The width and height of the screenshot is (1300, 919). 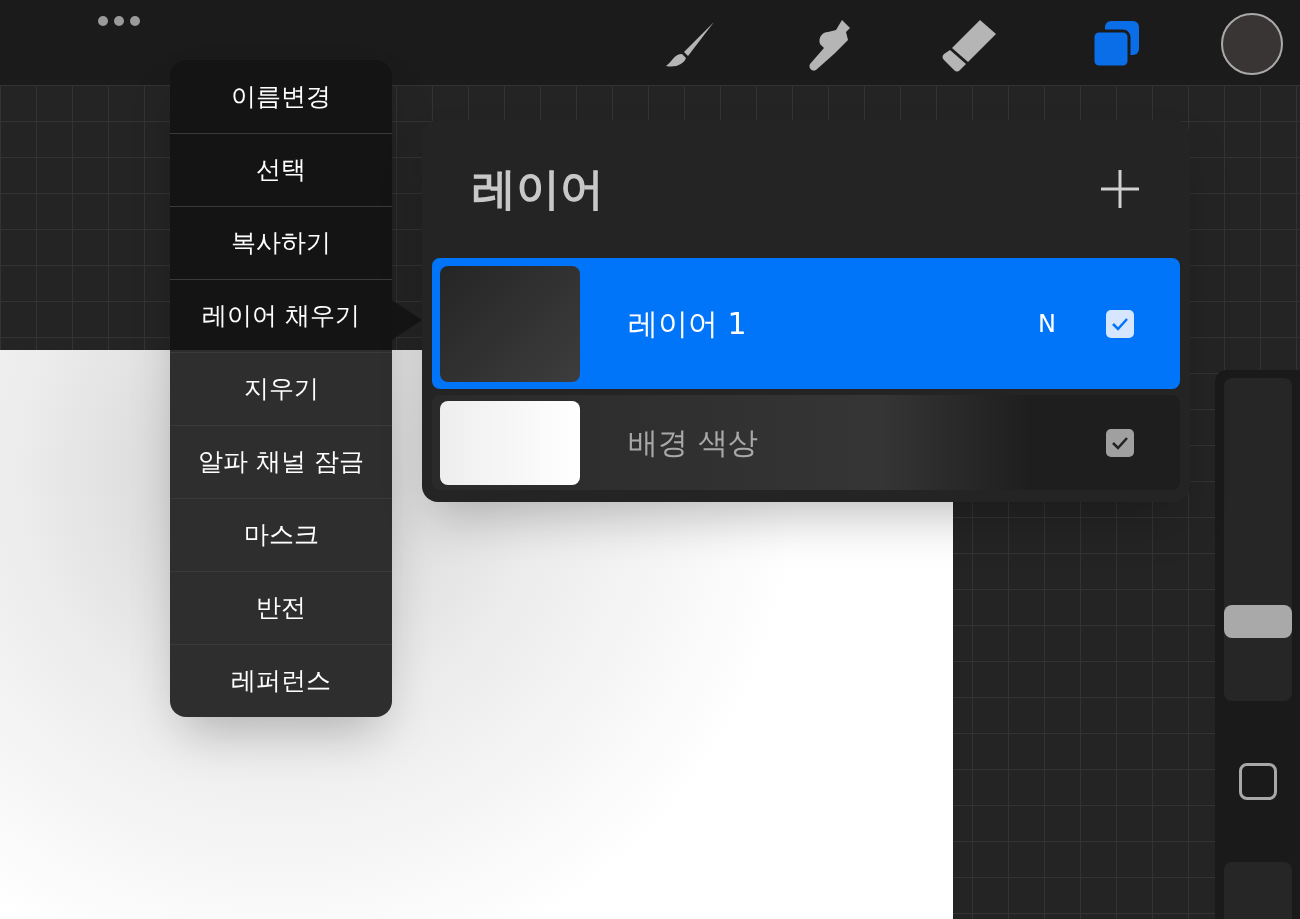 I want to click on layer-row: 배경 색상, so click(x=806, y=442).